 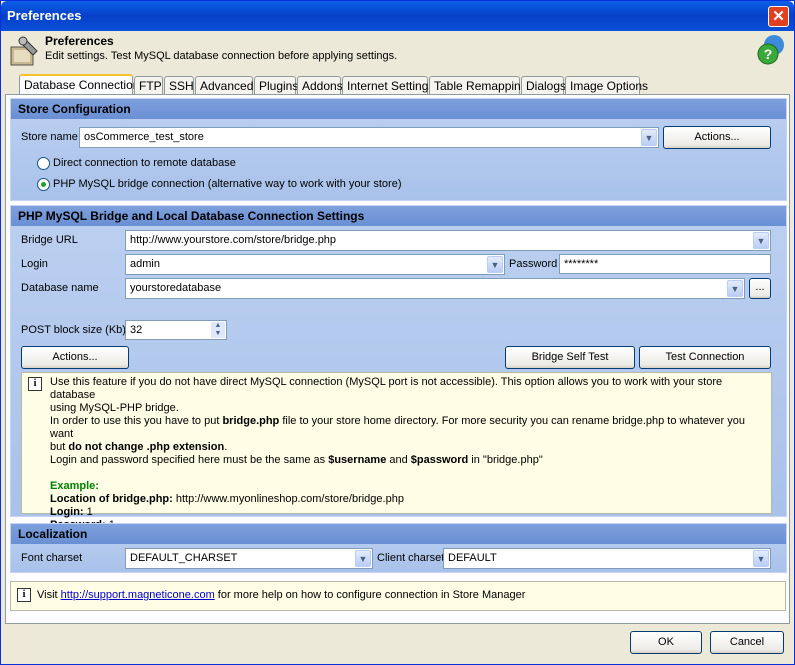 What do you see at coordinates (398, 534) in the screenshot?
I see `group-heading: Localization` at bounding box center [398, 534].